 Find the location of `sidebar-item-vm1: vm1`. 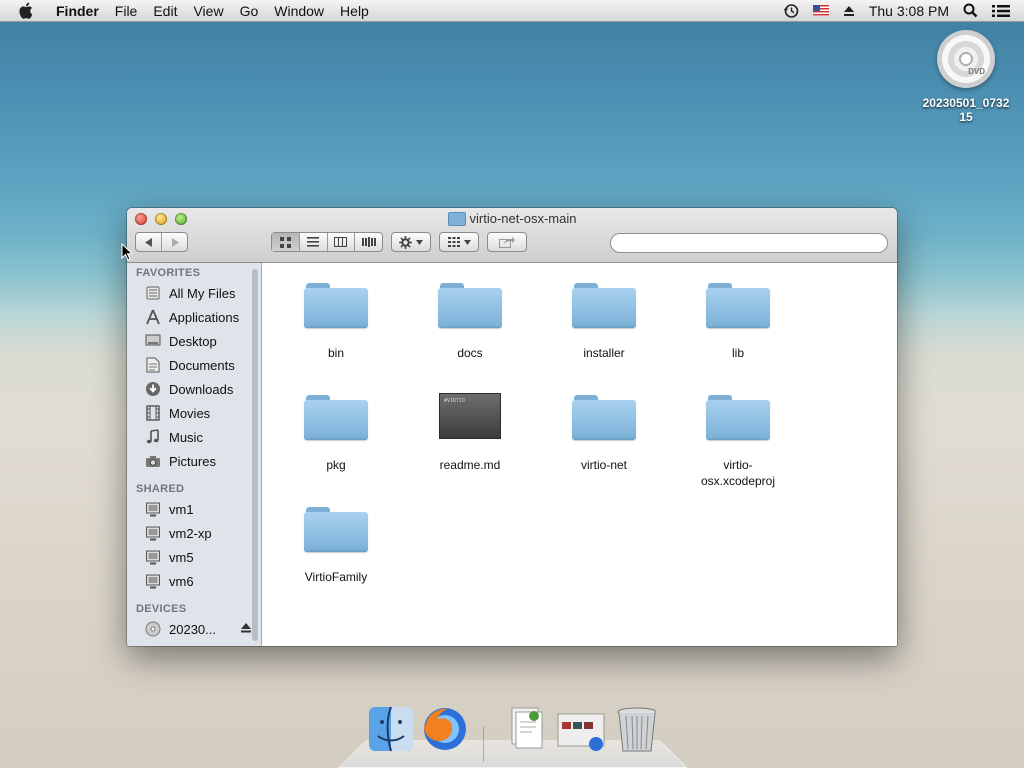

sidebar-item-vm1: vm1 is located at coordinates (194, 509).